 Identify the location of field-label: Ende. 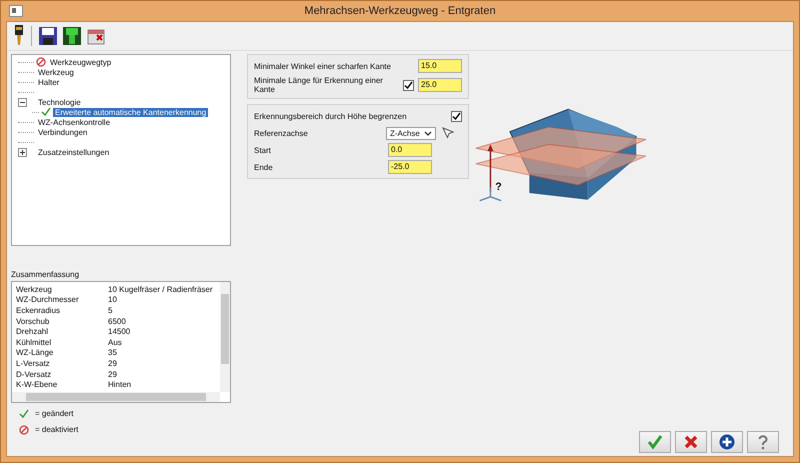
(264, 167).